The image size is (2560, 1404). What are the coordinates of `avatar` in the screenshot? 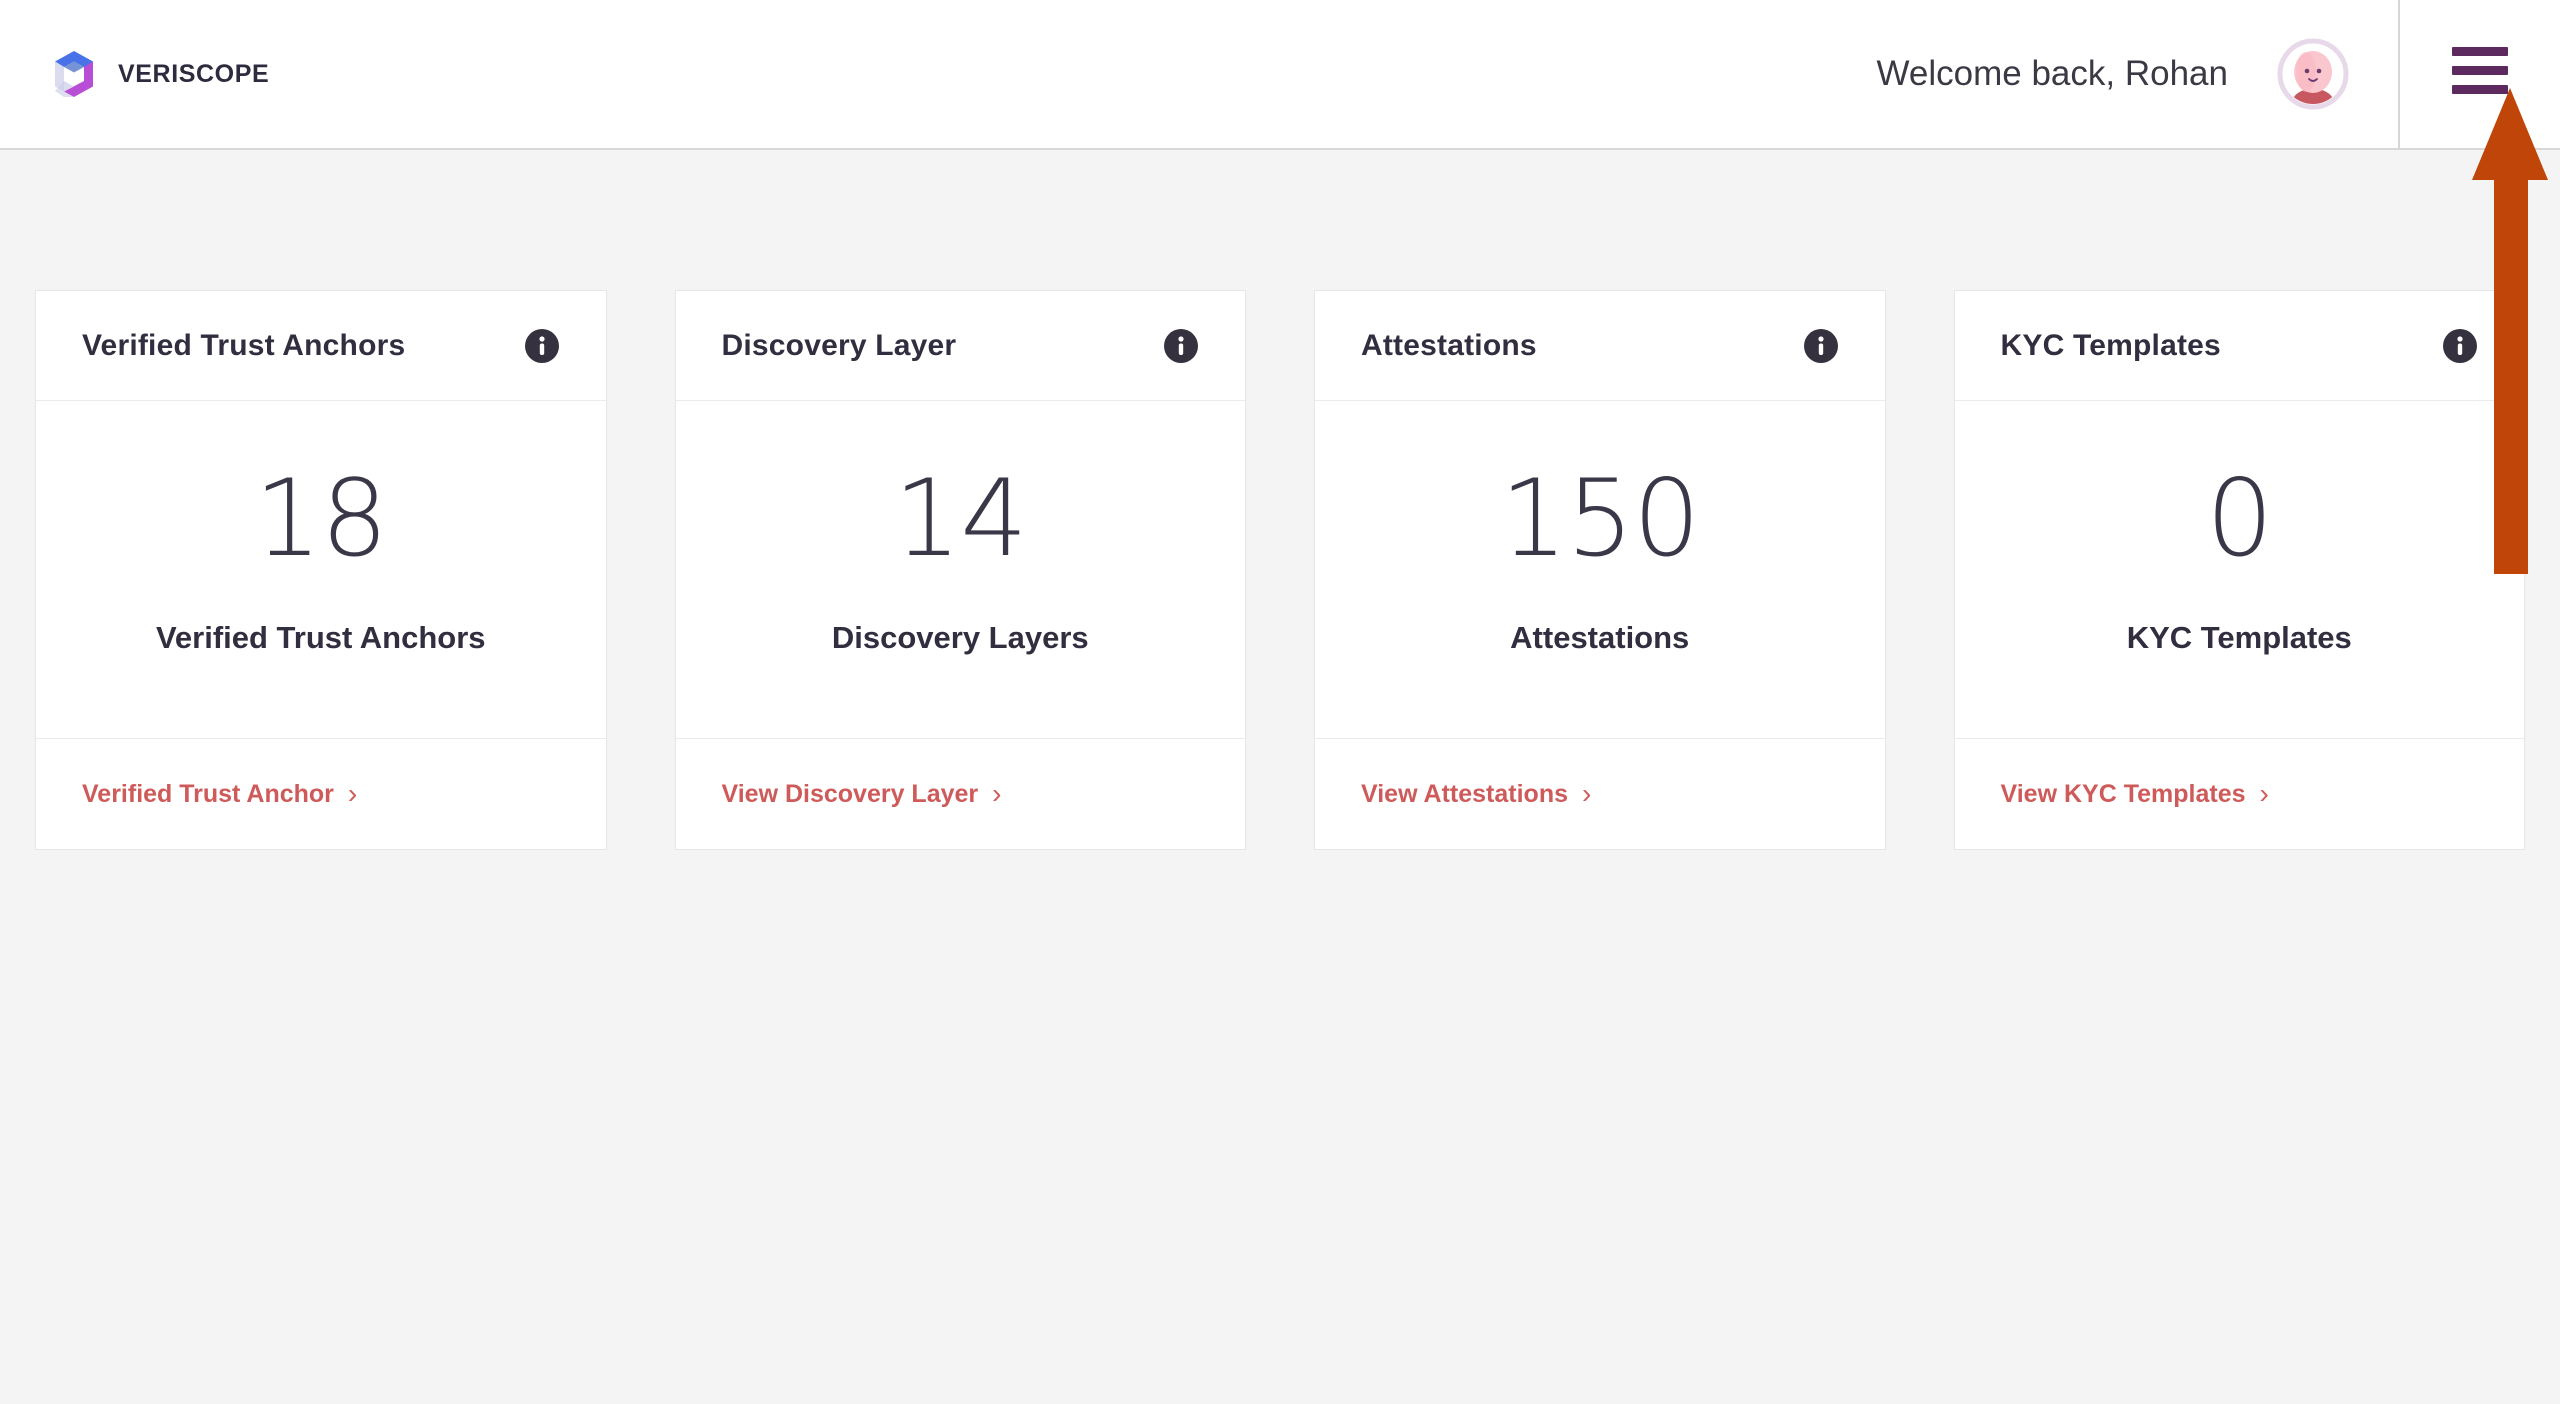 It's located at (2313, 74).